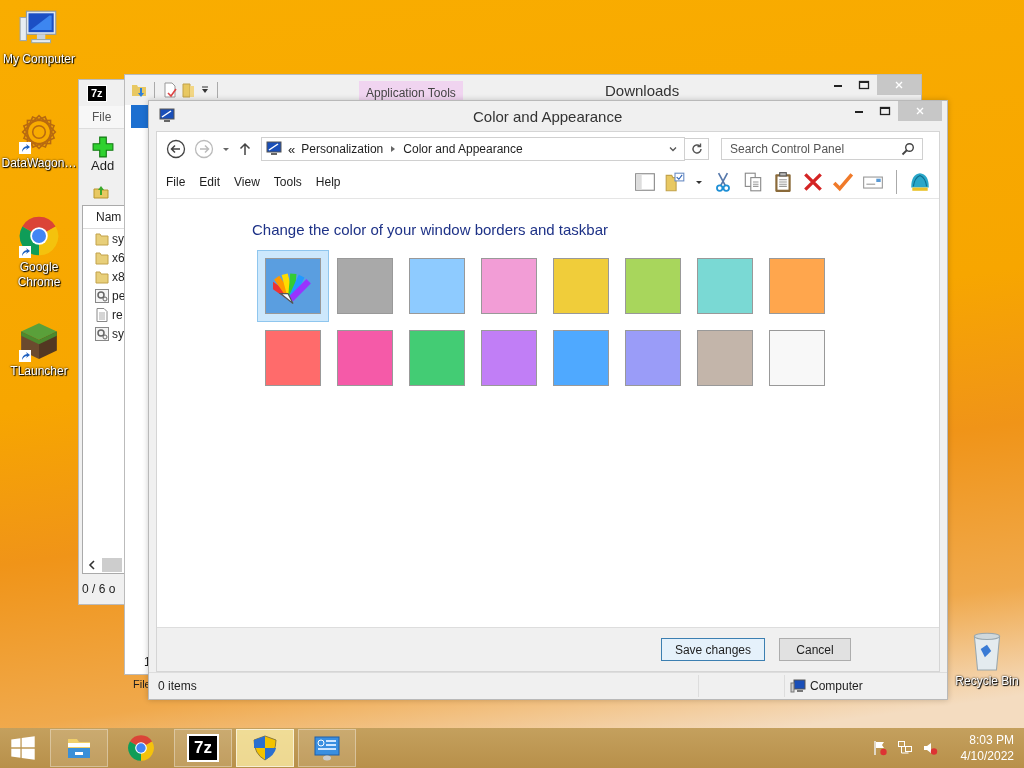 Image resolution: width=1024 pixels, height=768 pixels. What do you see at coordinates (675, 182) in the screenshot?
I see `folder-checklist-icon` at bounding box center [675, 182].